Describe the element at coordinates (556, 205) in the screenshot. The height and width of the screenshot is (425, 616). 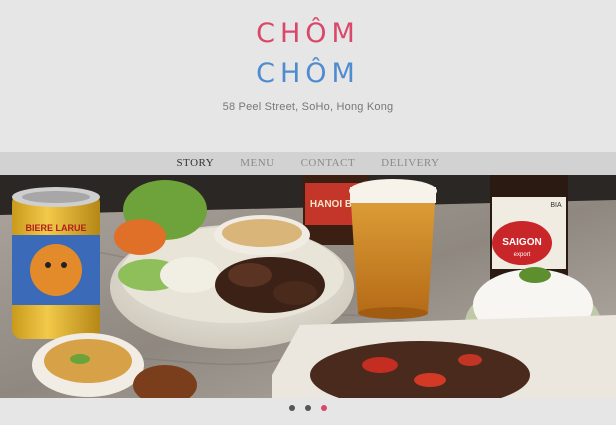
I see `svg-text: BIA` at that location.